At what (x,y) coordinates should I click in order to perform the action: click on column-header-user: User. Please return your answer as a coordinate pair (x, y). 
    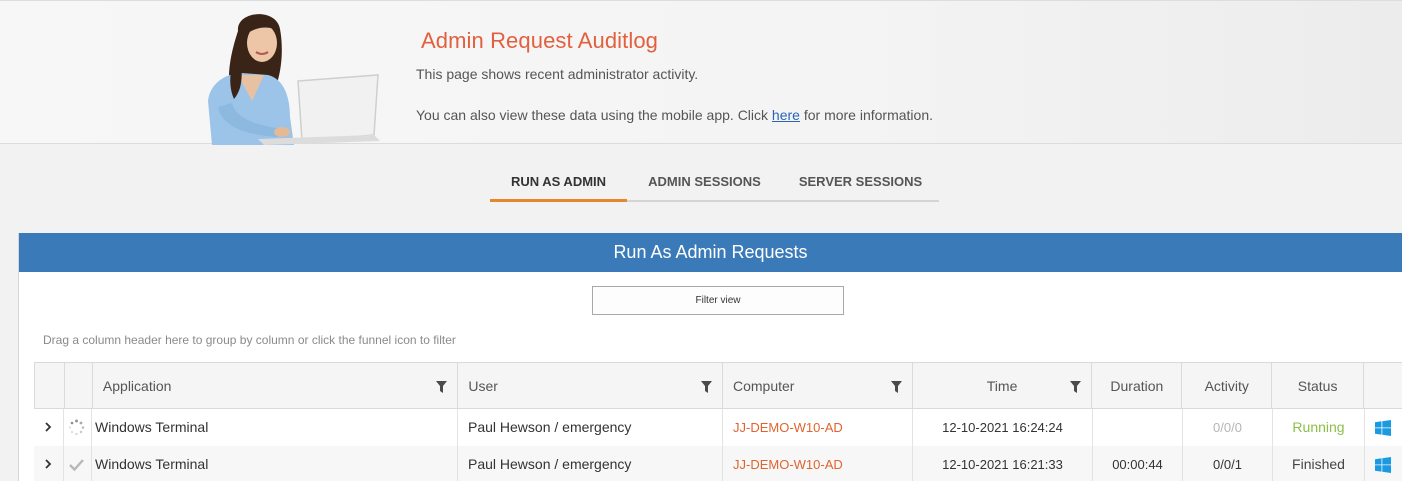
    Looking at the image, I should click on (590, 385).